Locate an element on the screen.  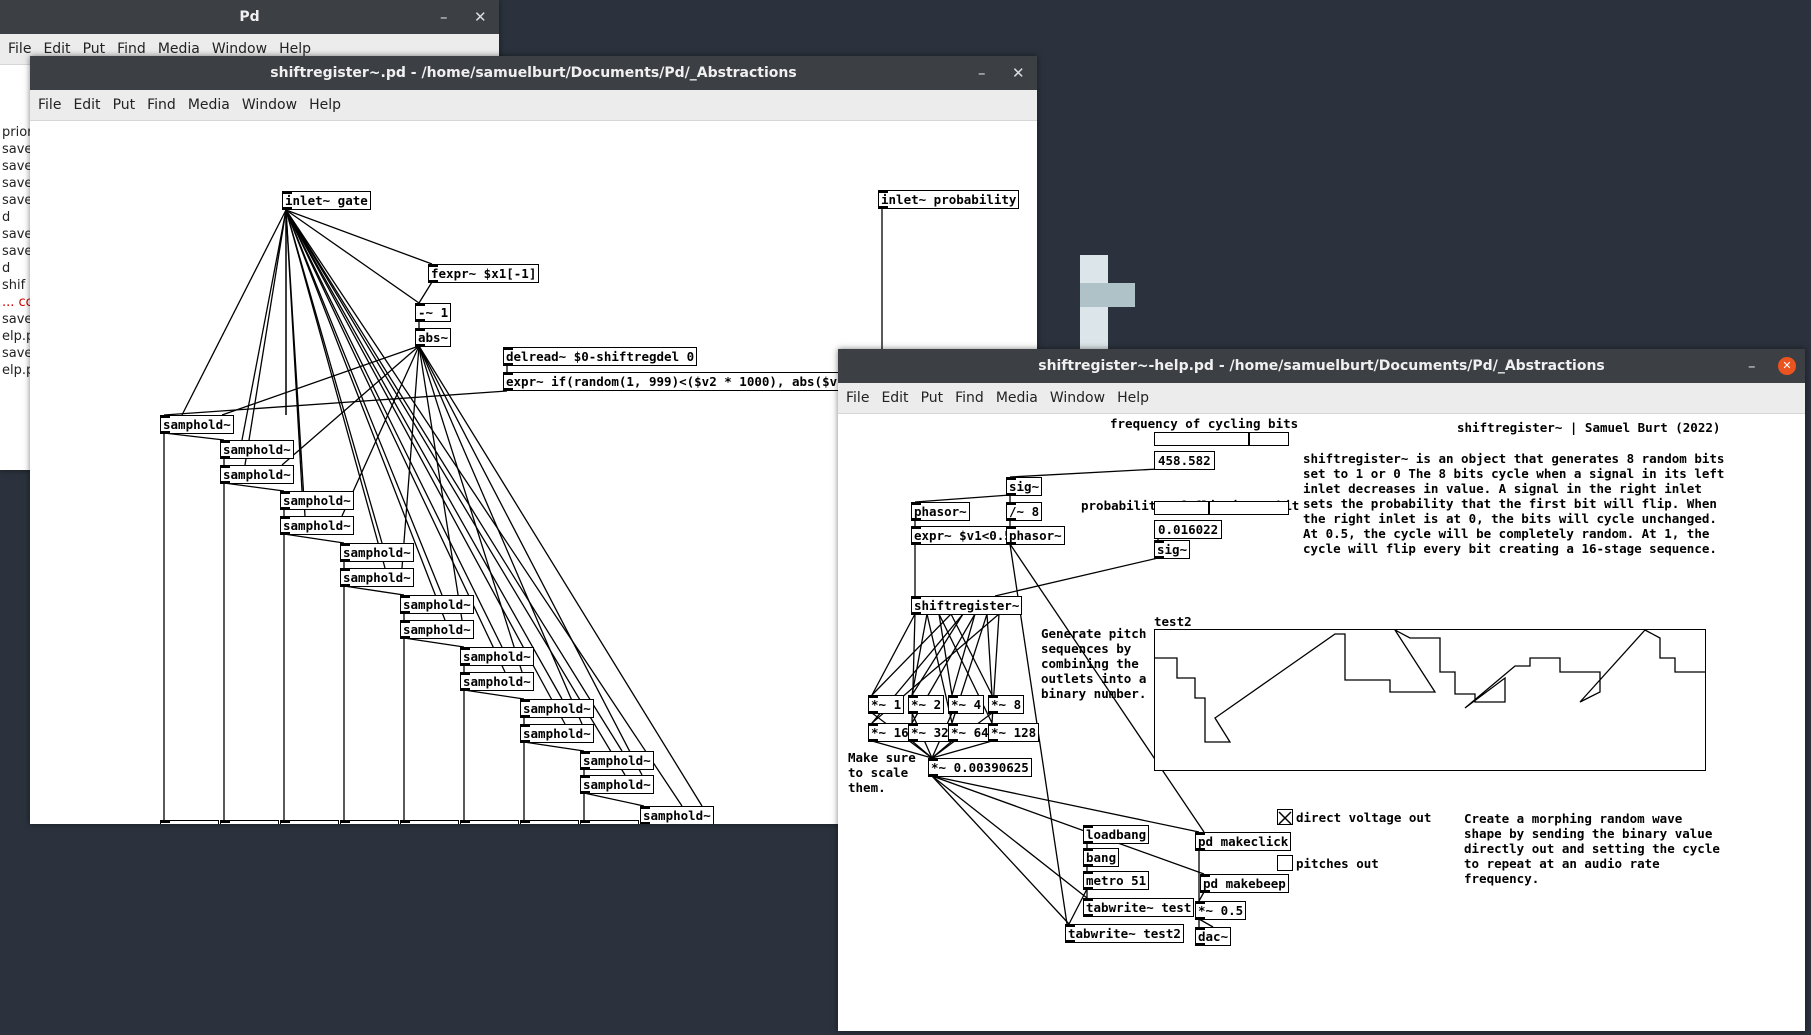
minus-one-object: -~ 1 is located at coordinates (433, 312).